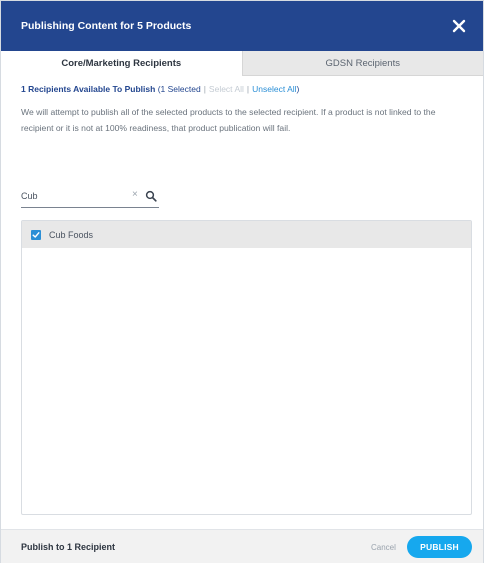  I want to click on search-icon, so click(151, 195).